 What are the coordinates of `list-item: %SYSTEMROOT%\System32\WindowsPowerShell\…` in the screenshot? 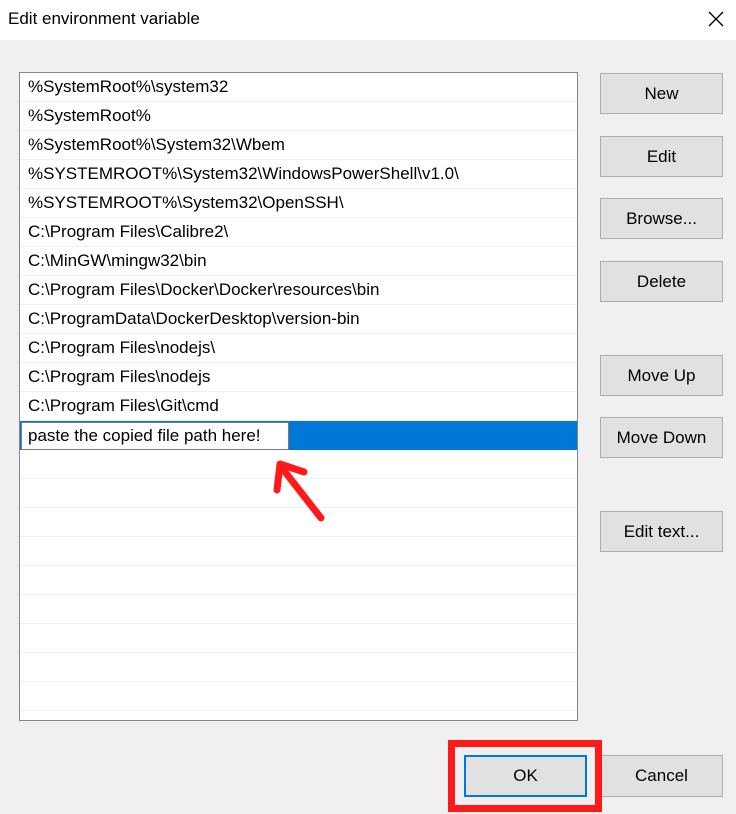 It's located at (298, 174).